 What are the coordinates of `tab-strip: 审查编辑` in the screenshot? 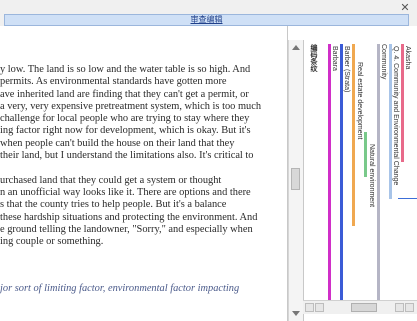 It's located at (206, 20).